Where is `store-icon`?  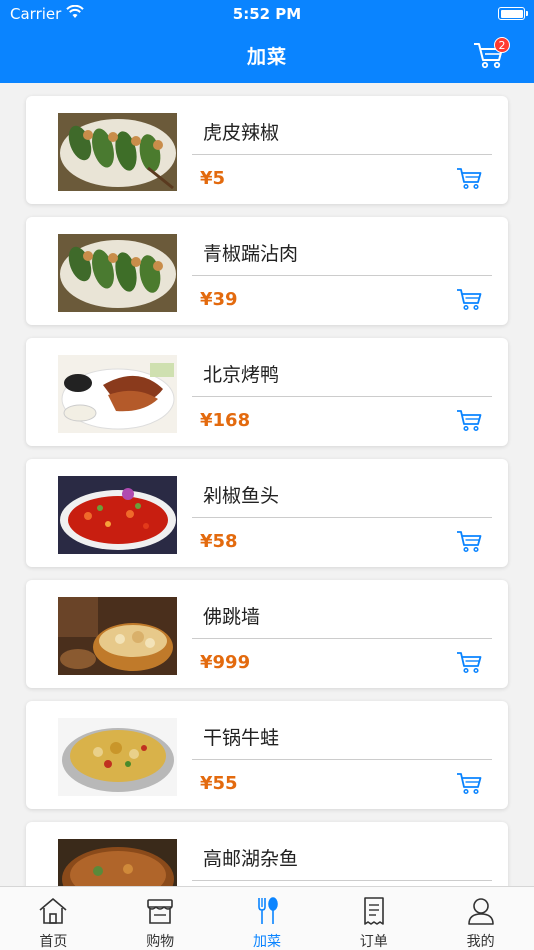 store-icon is located at coordinates (160, 911).